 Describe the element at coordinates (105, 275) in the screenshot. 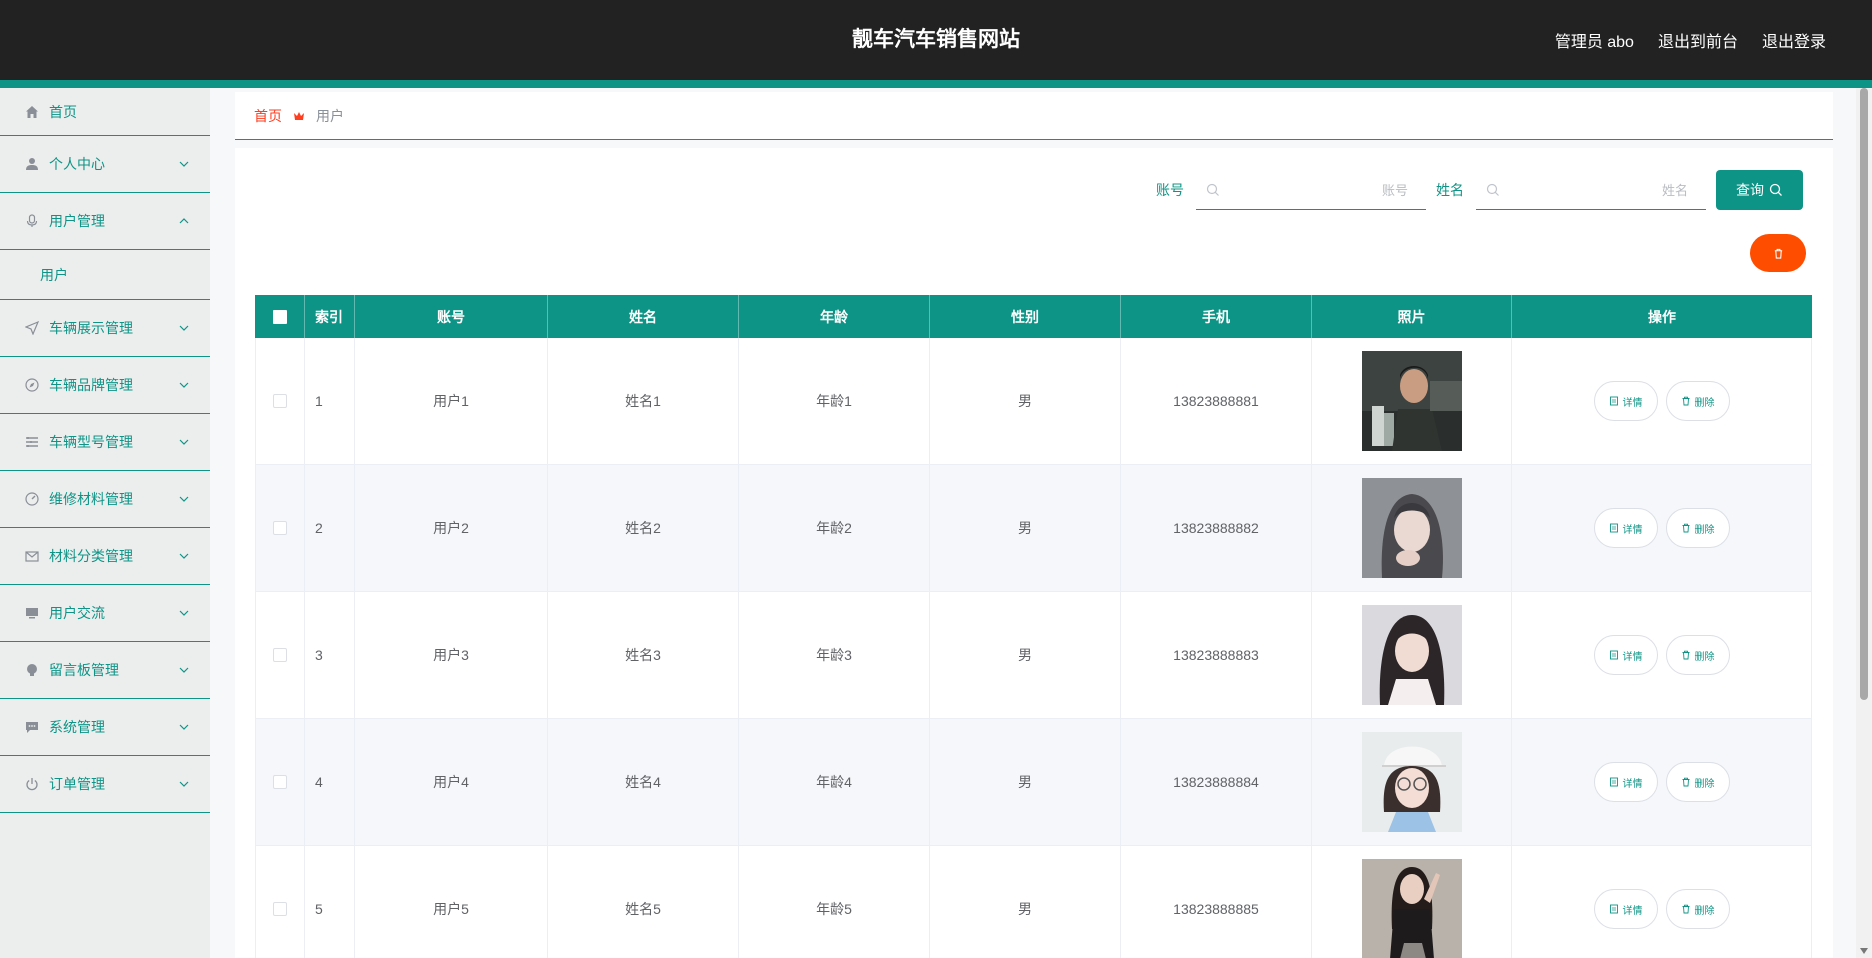

I see `sidebar-subitem-users: 用户` at that location.